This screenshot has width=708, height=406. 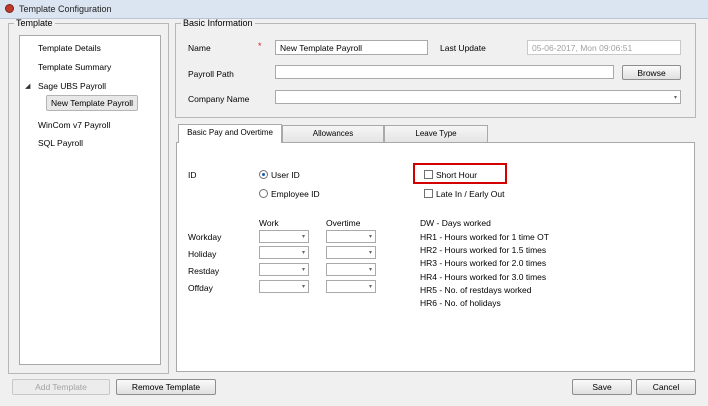 What do you see at coordinates (351, 252) in the screenshot?
I see `holiday-overtime-dropdown: ▾` at bounding box center [351, 252].